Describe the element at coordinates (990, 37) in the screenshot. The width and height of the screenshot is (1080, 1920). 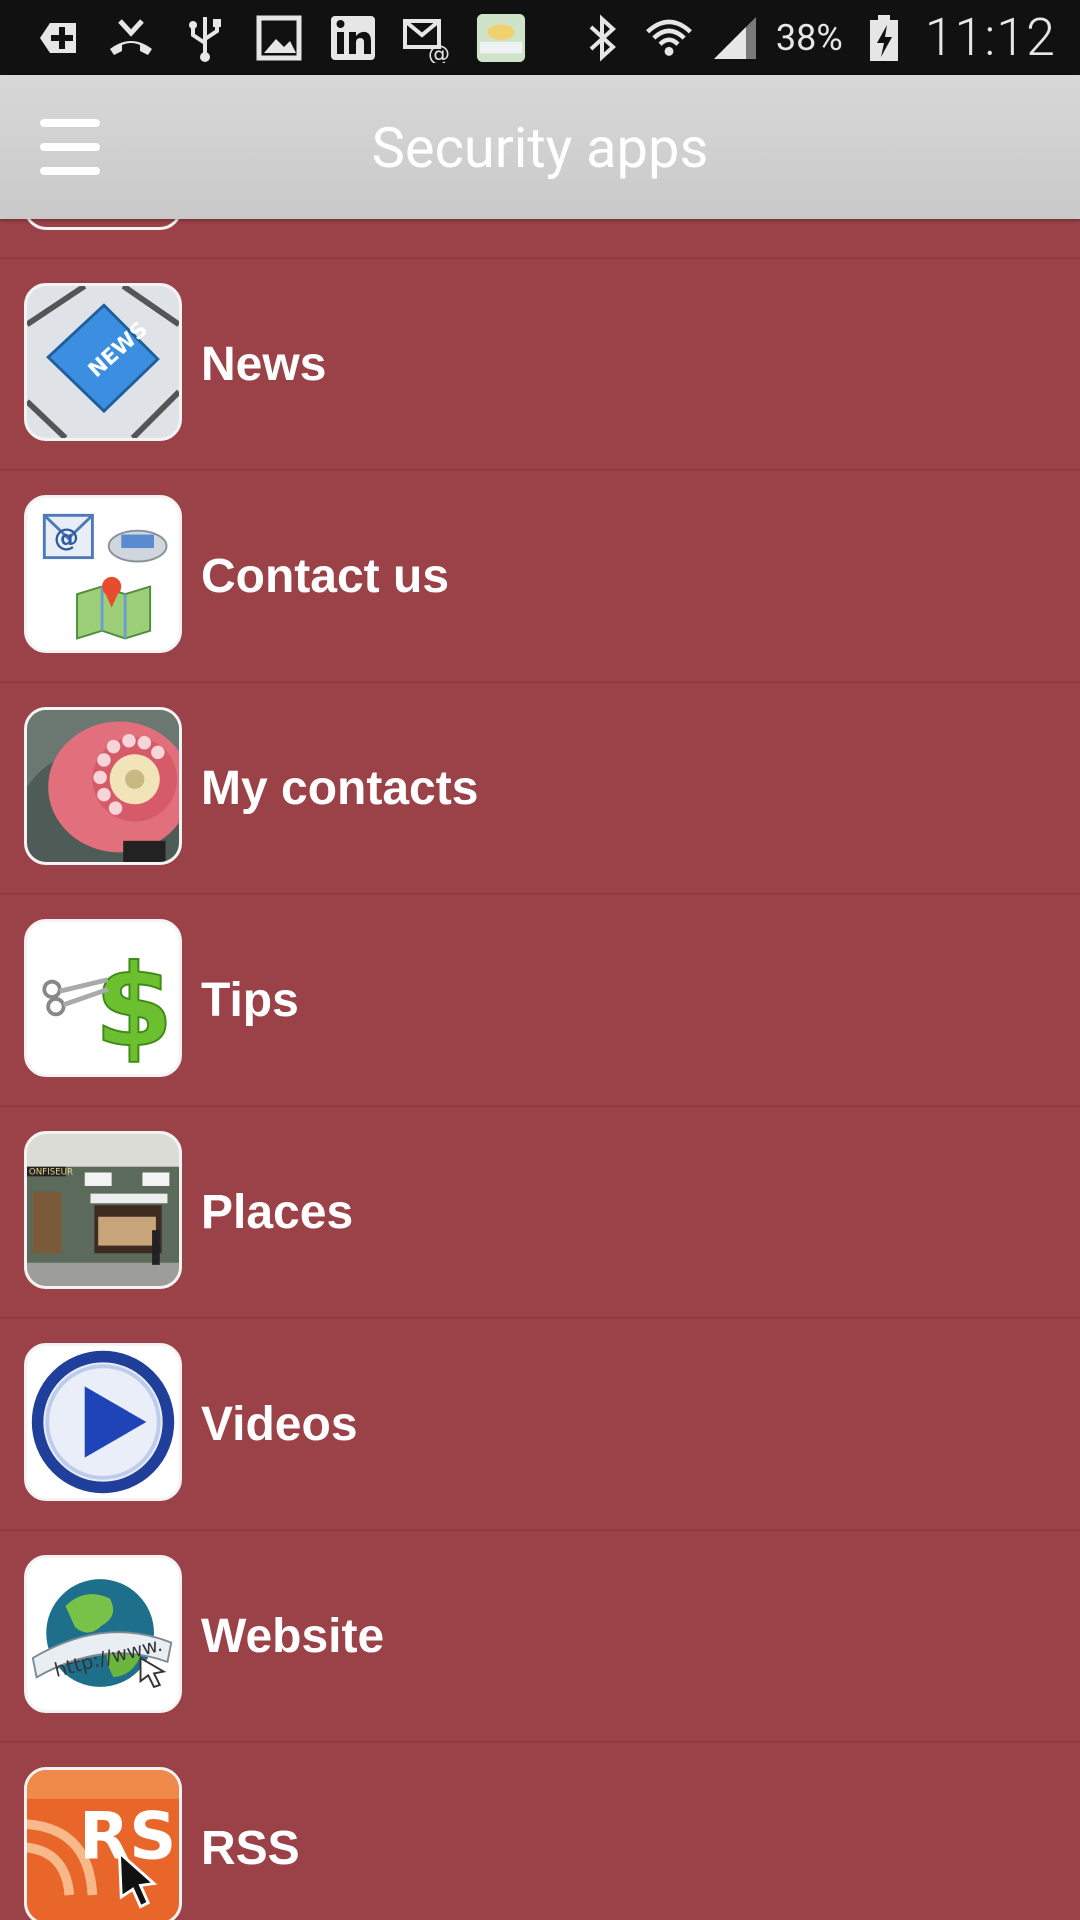
I see `clock: 11:12` at that location.